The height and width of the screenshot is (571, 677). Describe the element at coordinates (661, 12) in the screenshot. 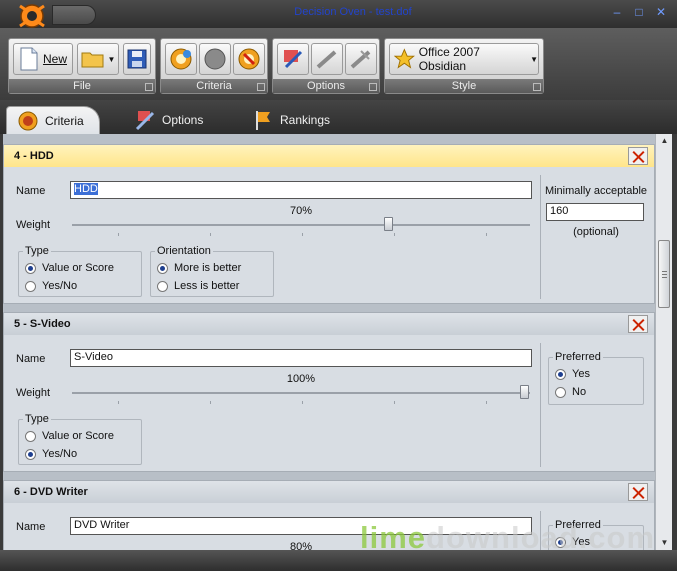

I see `close-window-button: ✕` at that location.